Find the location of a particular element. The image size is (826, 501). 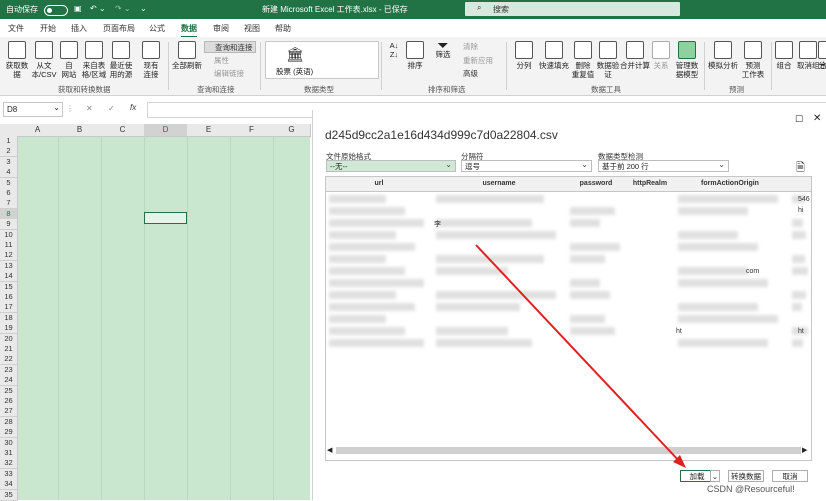

watermark: CSDN @Resourceful! is located at coordinates (751, 489).